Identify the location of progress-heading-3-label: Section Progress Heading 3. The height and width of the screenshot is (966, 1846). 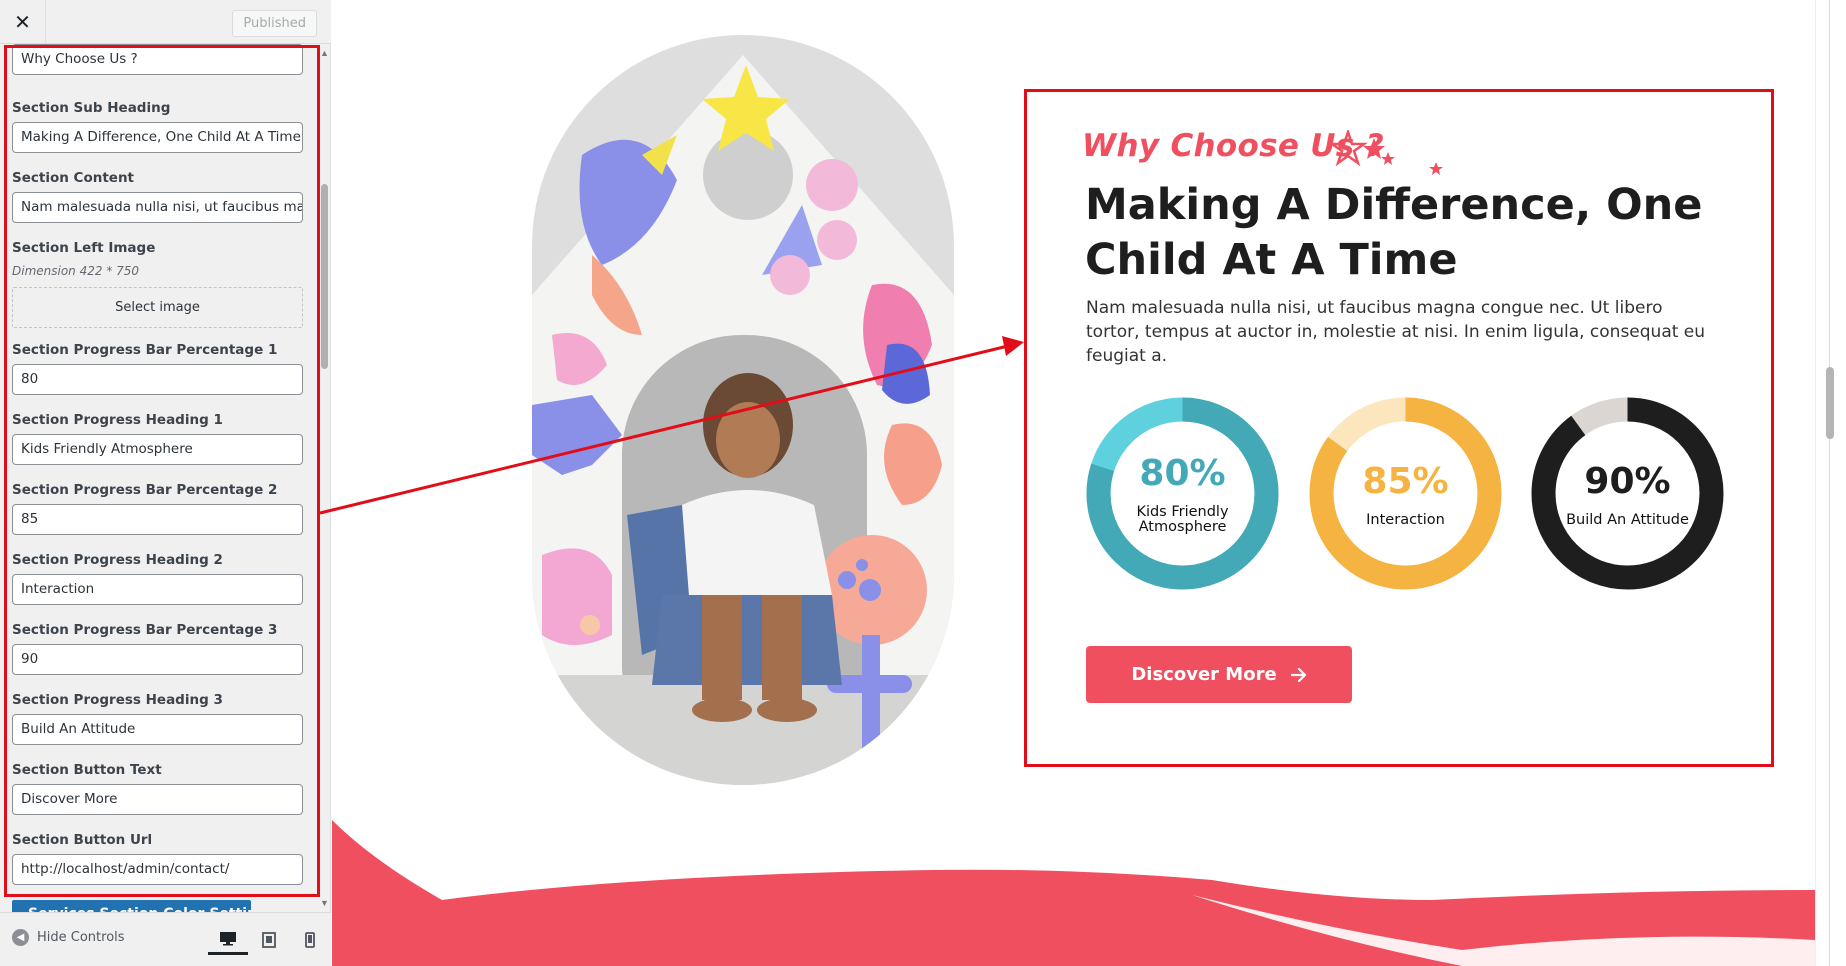
(117, 700).